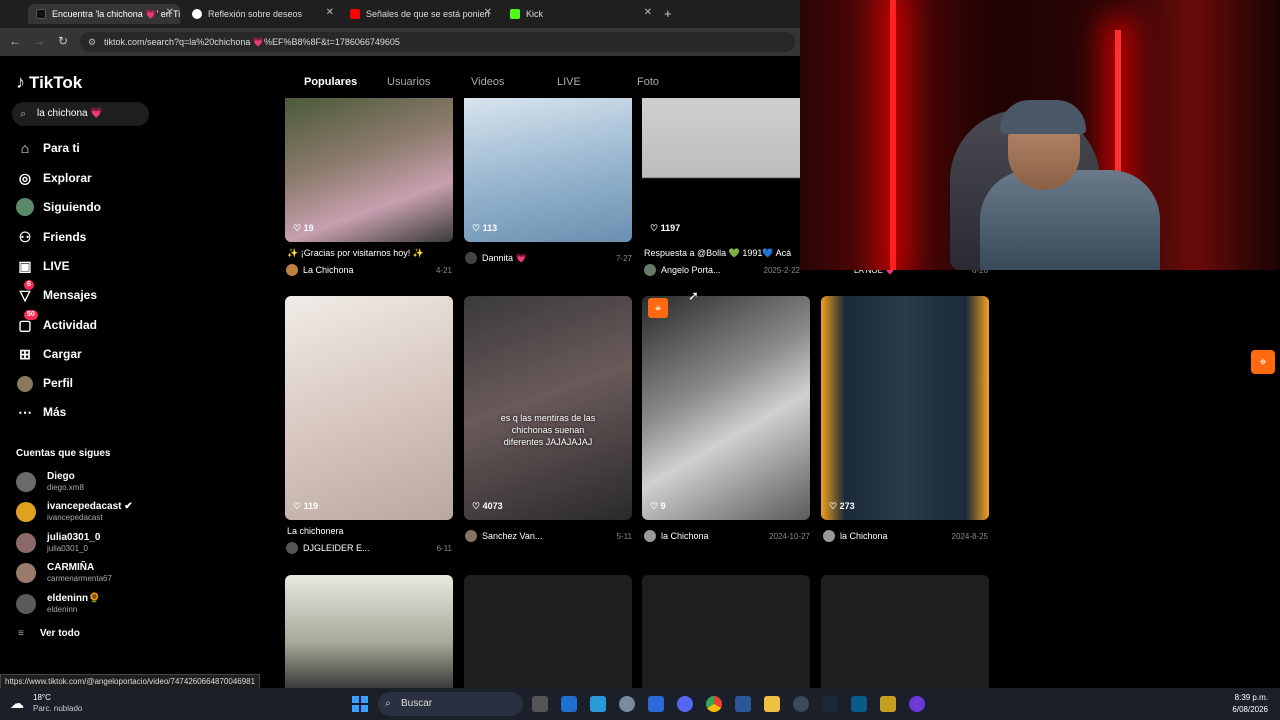 The image size is (1280, 720). What do you see at coordinates (56, 322) in the screenshot?
I see `sidebar-item-actividad: ▢ 50 Actividad` at bounding box center [56, 322].